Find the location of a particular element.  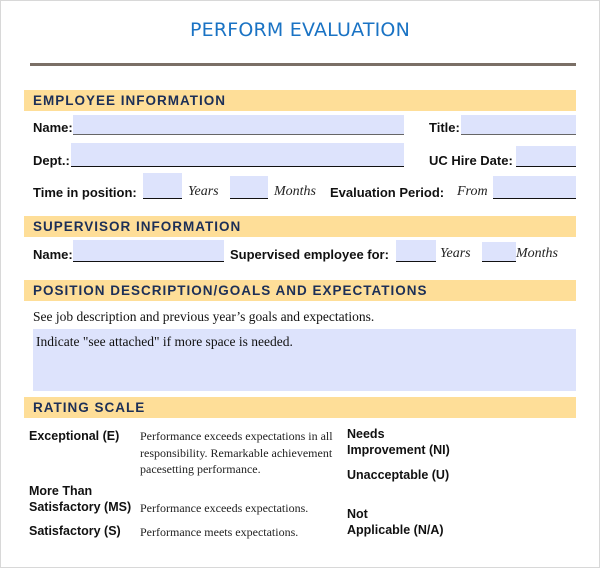

section-header-employee: EMPLOYEE INFORMATION is located at coordinates (300, 100).